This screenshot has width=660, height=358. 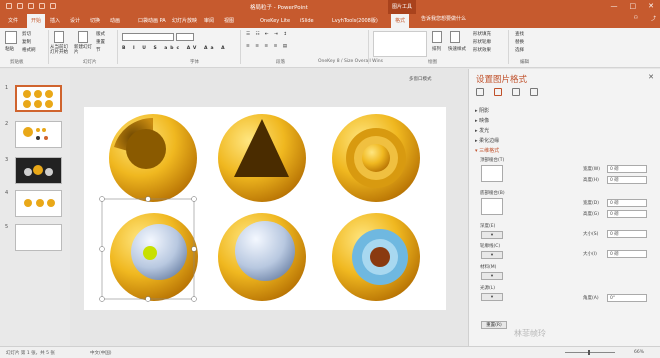 What do you see at coordinates (84, 50) in the screenshot?
I see `new-slide-button: 新建幻灯片` at bounding box center [84, 50].